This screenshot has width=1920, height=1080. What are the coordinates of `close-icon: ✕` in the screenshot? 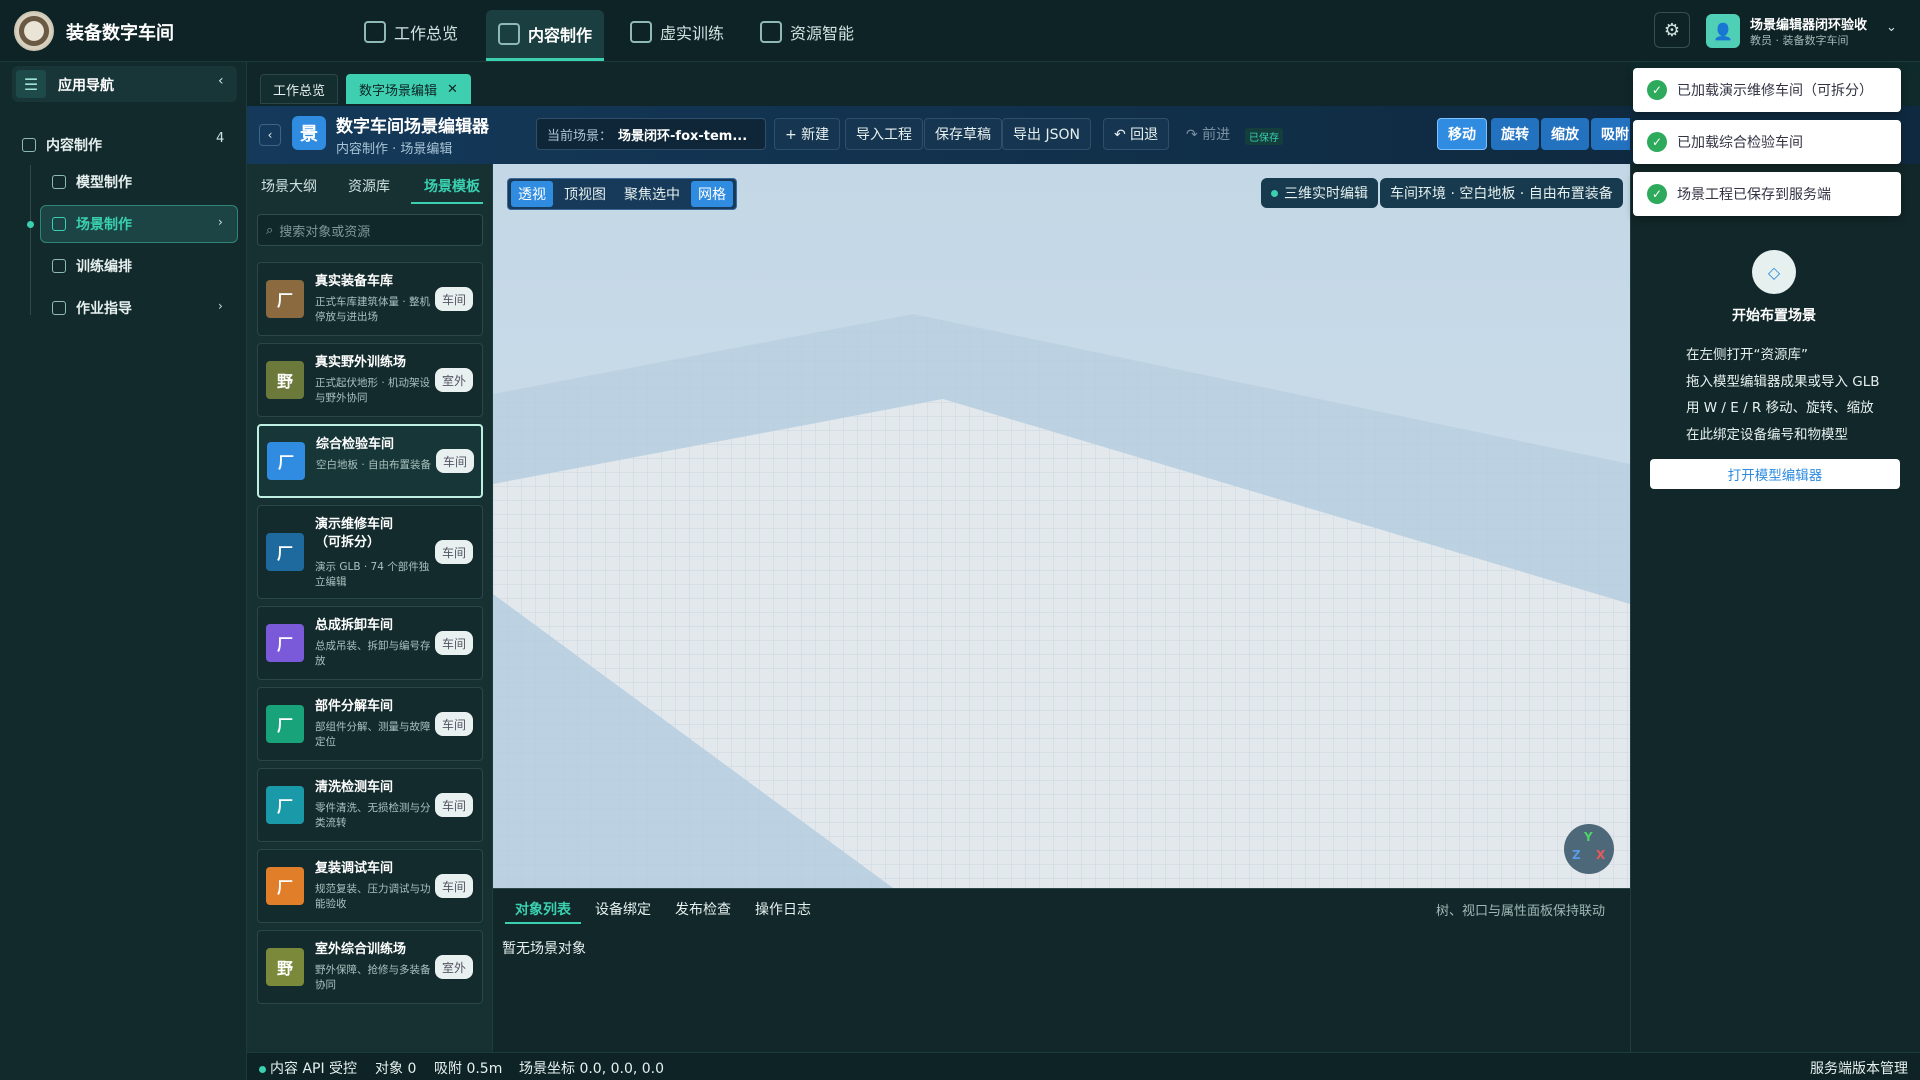 It's located at (452, 89).